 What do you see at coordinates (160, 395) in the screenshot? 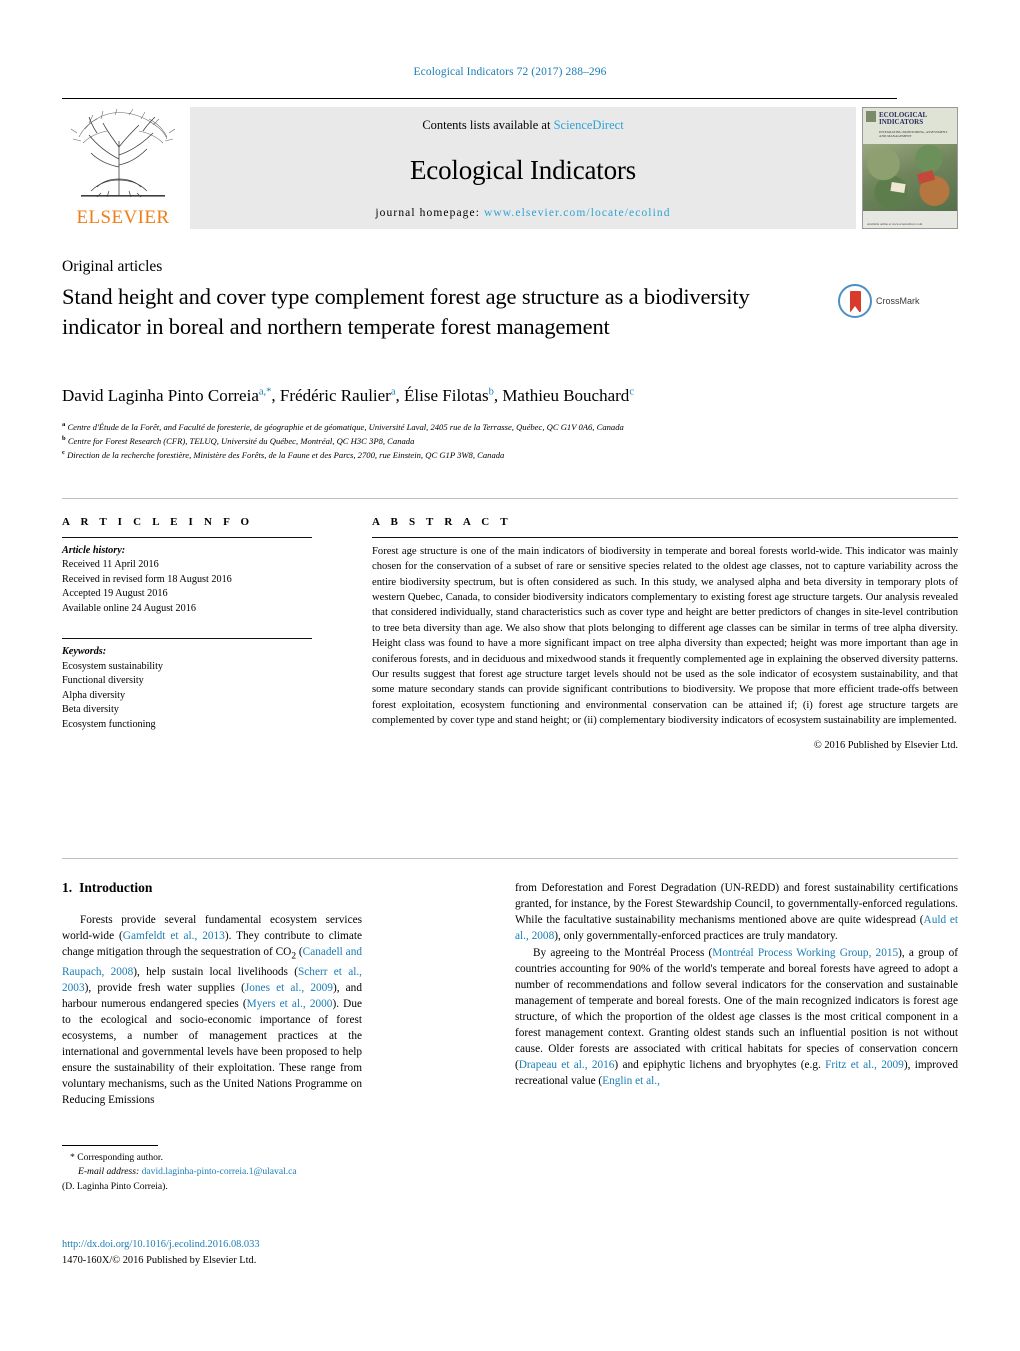
I see `author-name: David Laginha Pinto Correia` at bounding box center [160, 395].